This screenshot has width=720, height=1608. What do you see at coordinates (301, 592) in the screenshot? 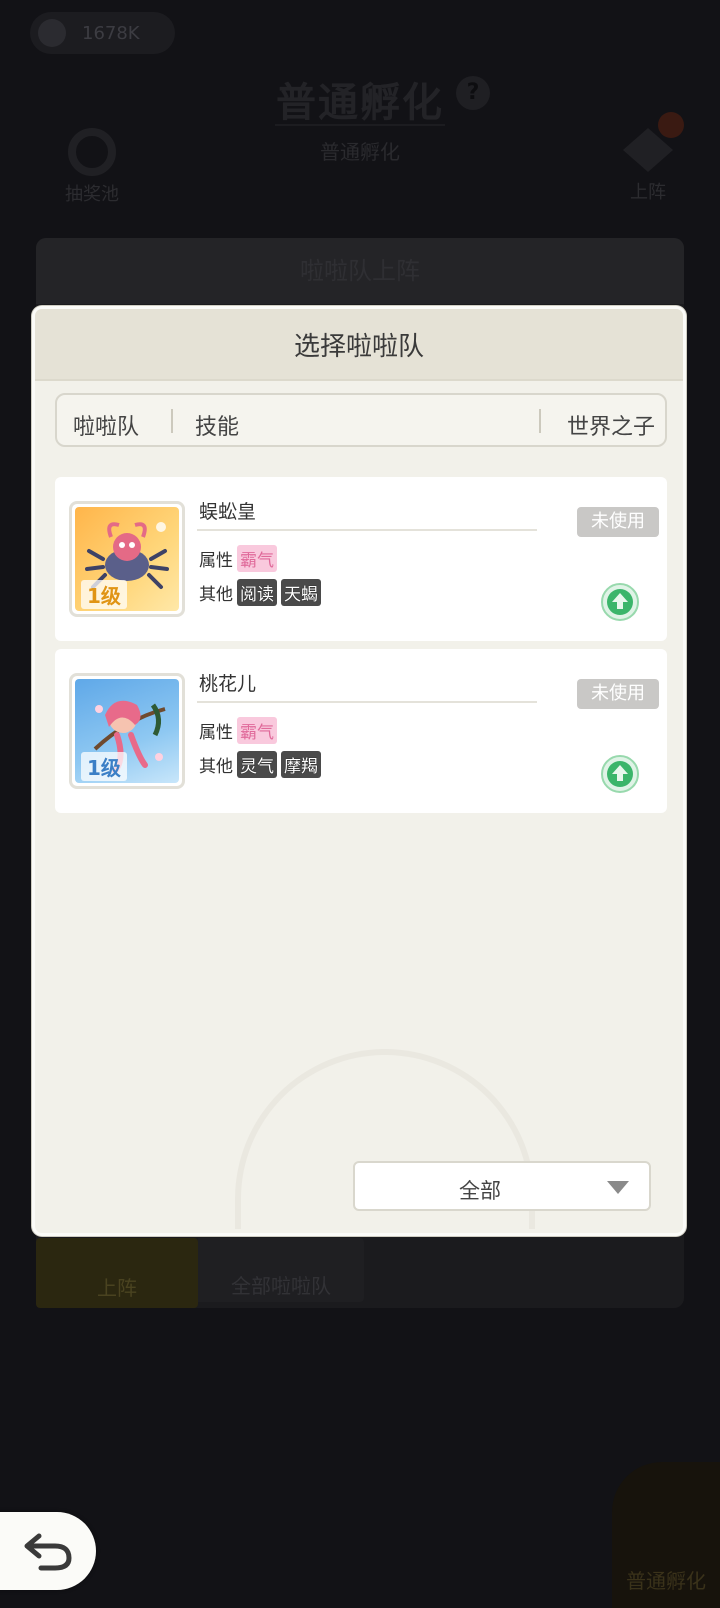
I see `skill-tag: 天蝎` at bounding box center [301, 592].